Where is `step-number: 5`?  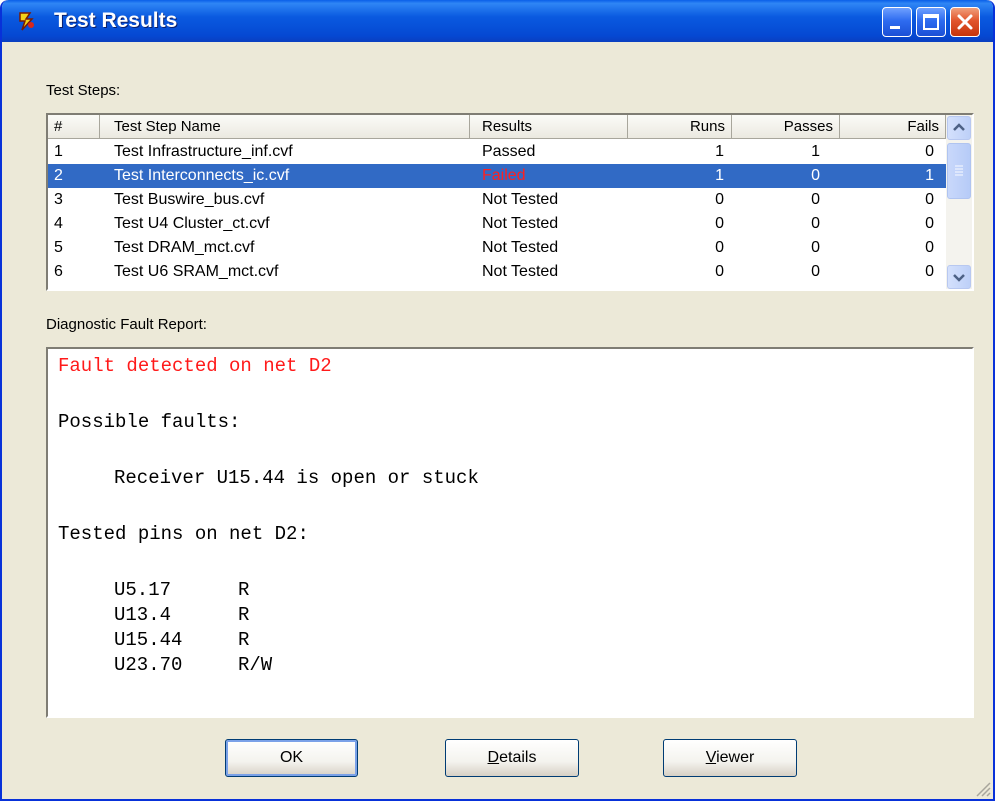
step-number: 5 is located at coordinates (58, 247).